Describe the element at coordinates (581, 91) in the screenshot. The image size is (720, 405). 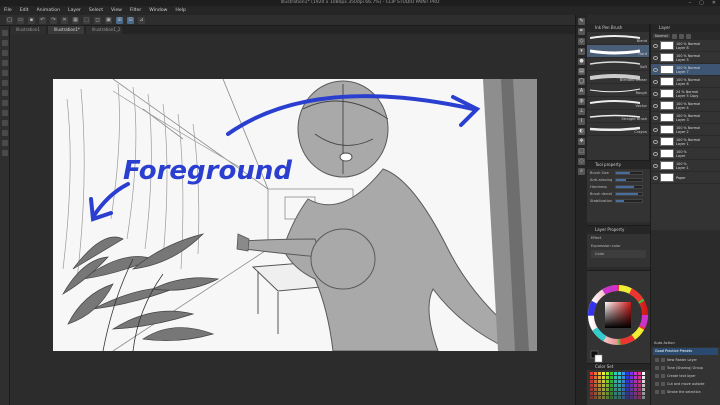
I see `panel-text-icon: A` at that location.